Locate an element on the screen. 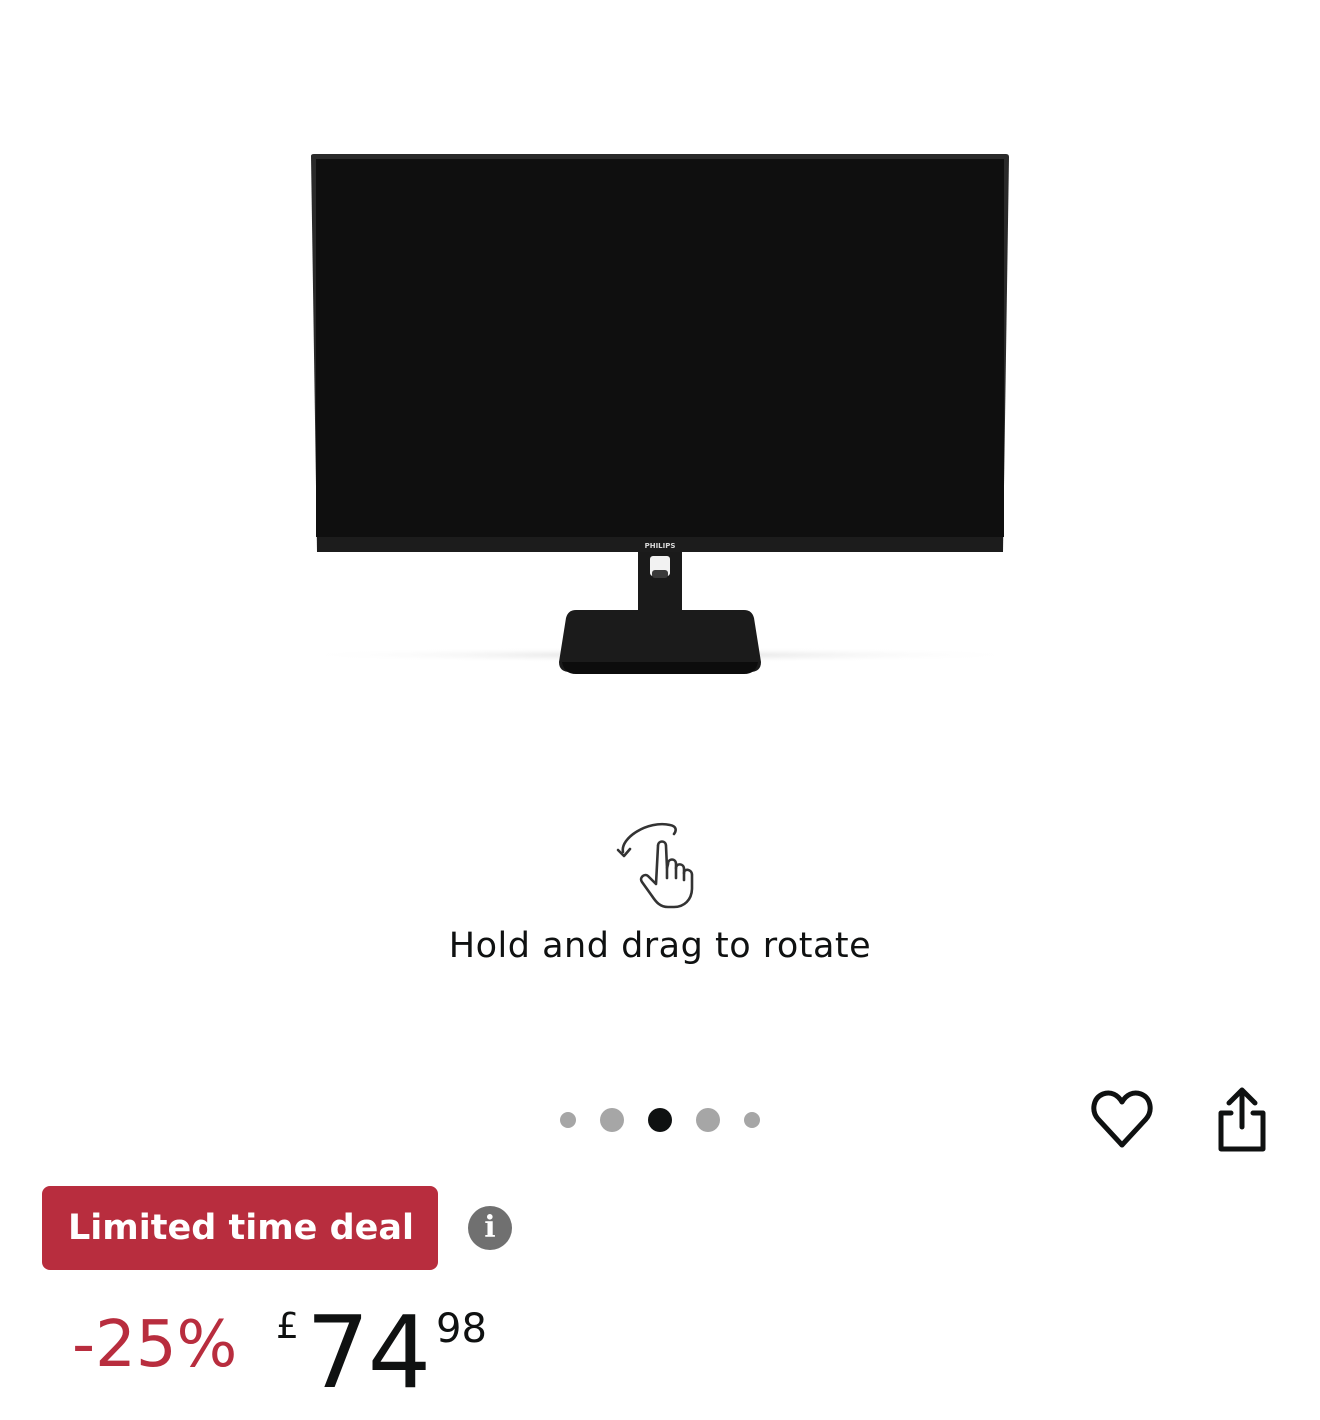 This screenshot has width=1320, height=1420. rotate-hint: Hold and drag to rotate is located at coordinates (660, 889).